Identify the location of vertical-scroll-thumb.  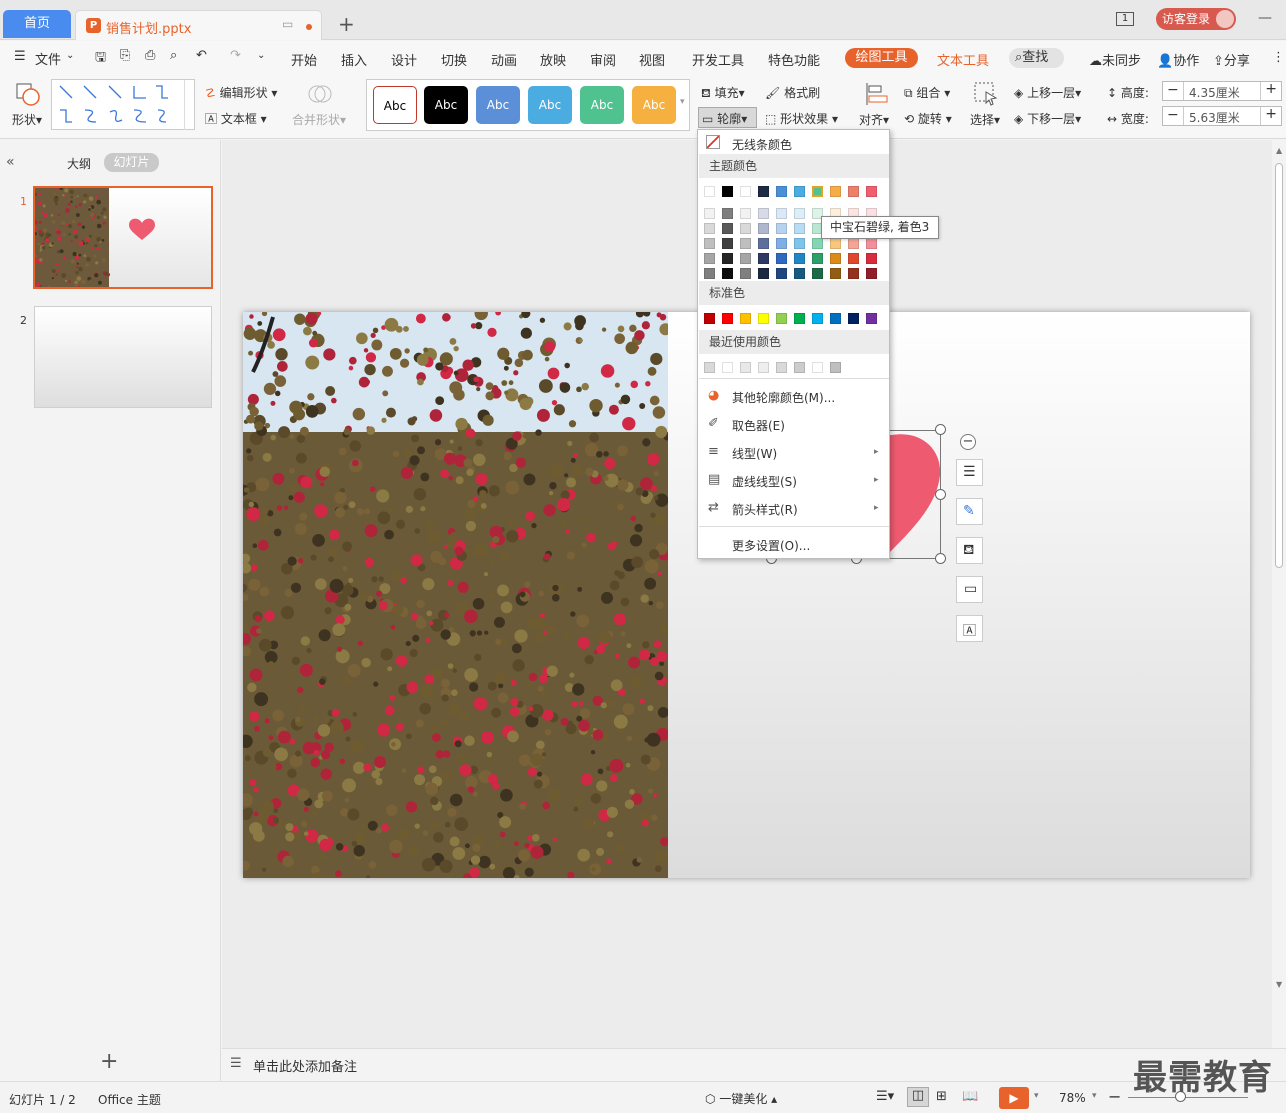
(1279, 365).